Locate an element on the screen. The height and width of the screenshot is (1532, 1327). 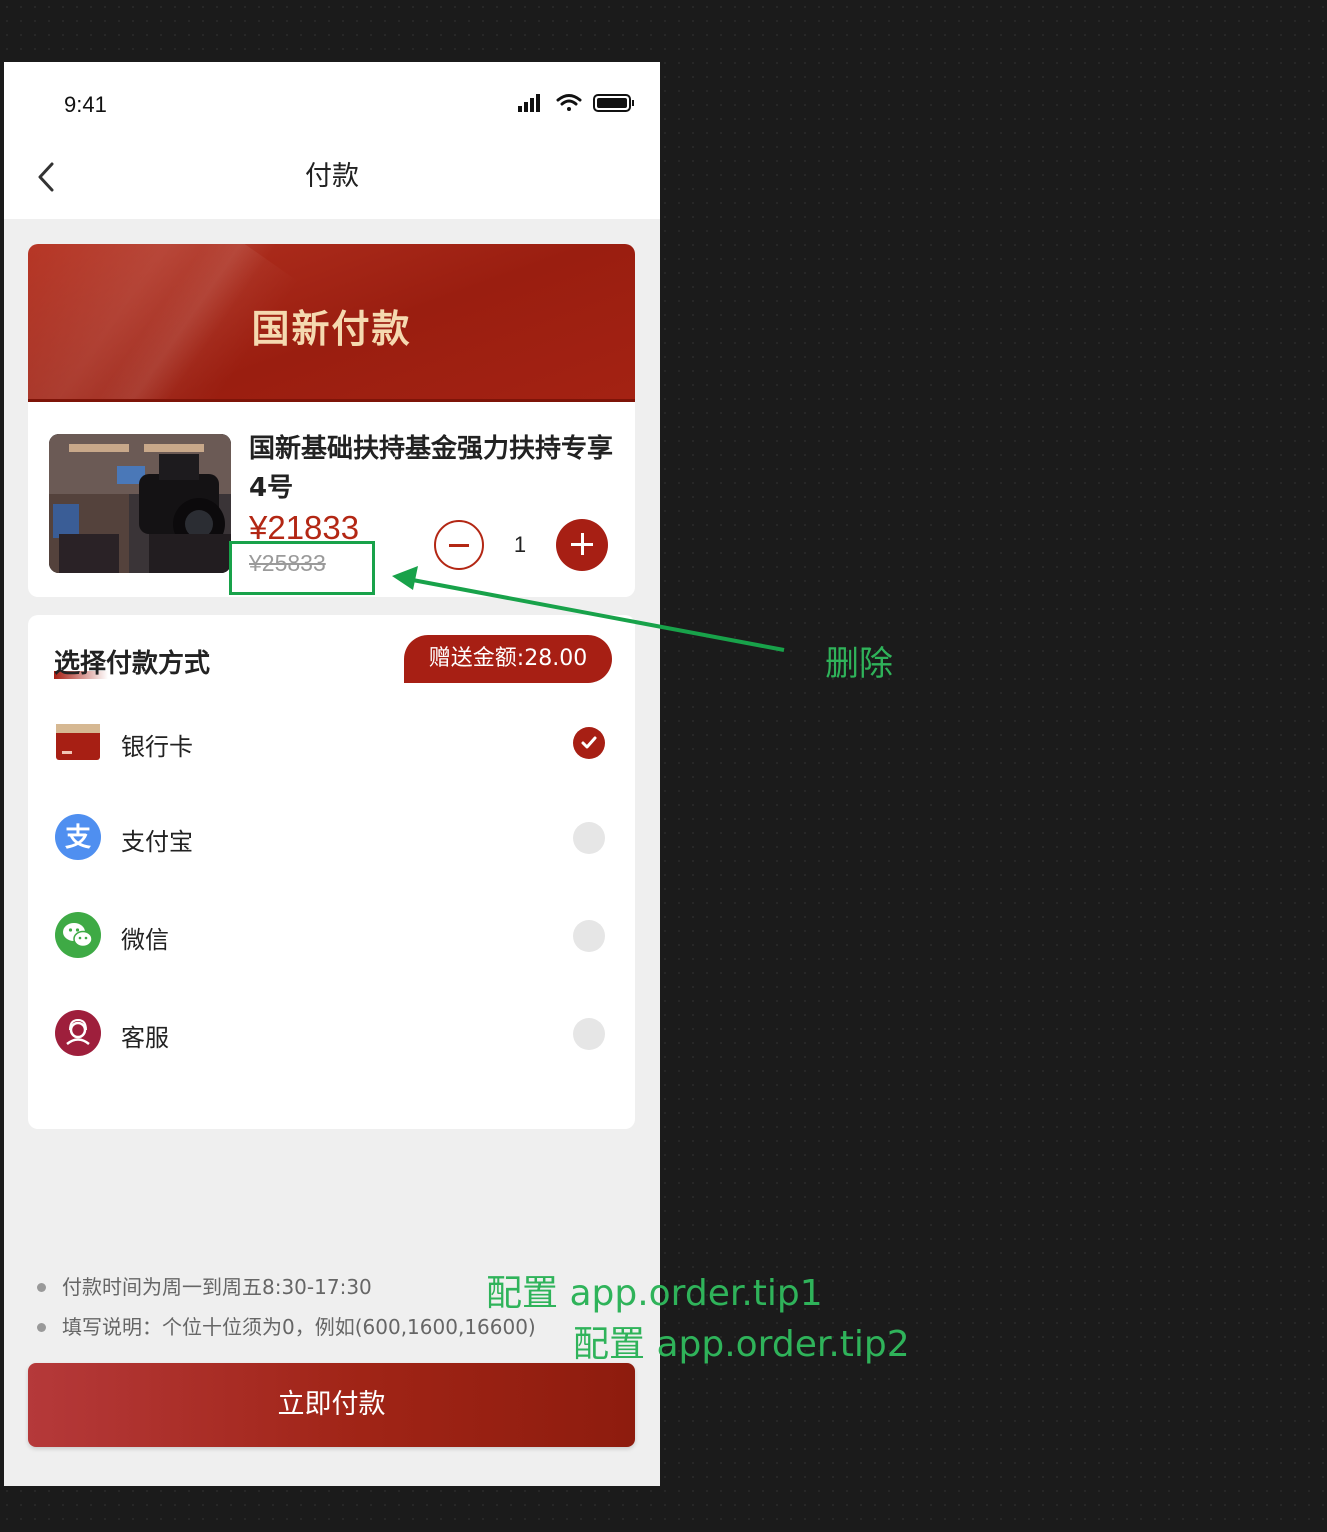
status-icons is located at coordinates (576, 103).